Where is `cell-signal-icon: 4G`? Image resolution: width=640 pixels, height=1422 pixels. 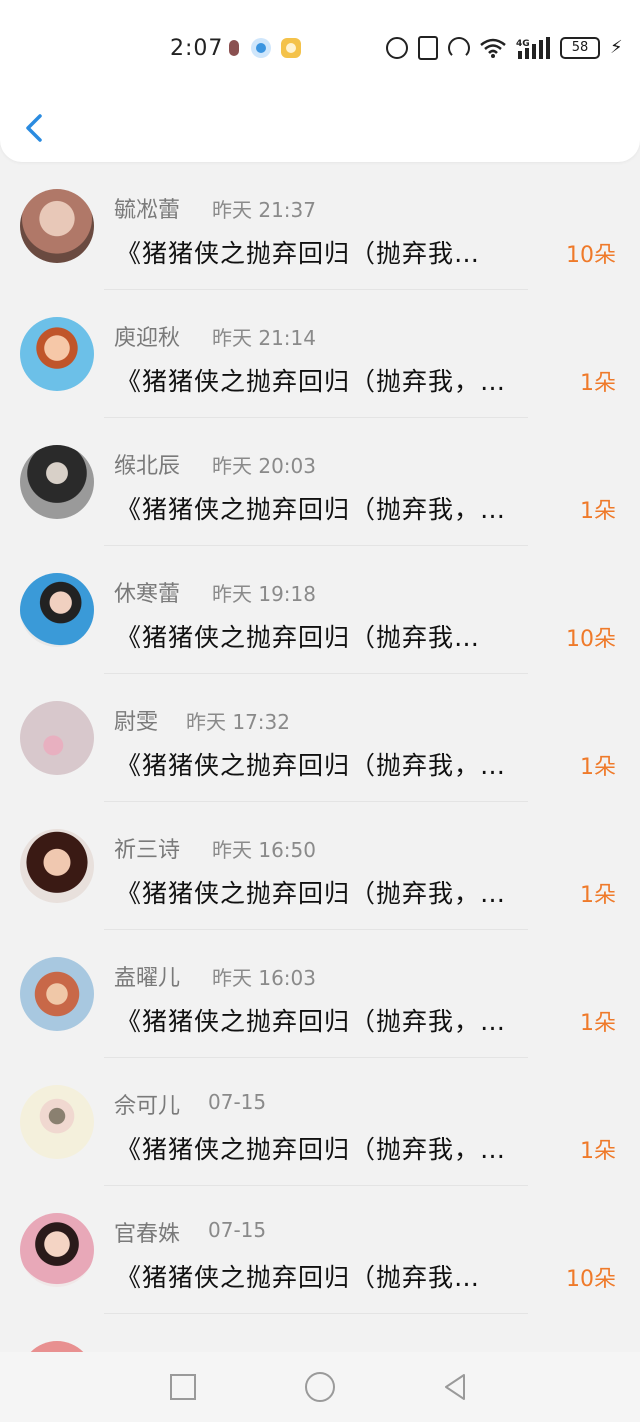
cell-signal-icon: 4G is located at coordinates (533, 48).